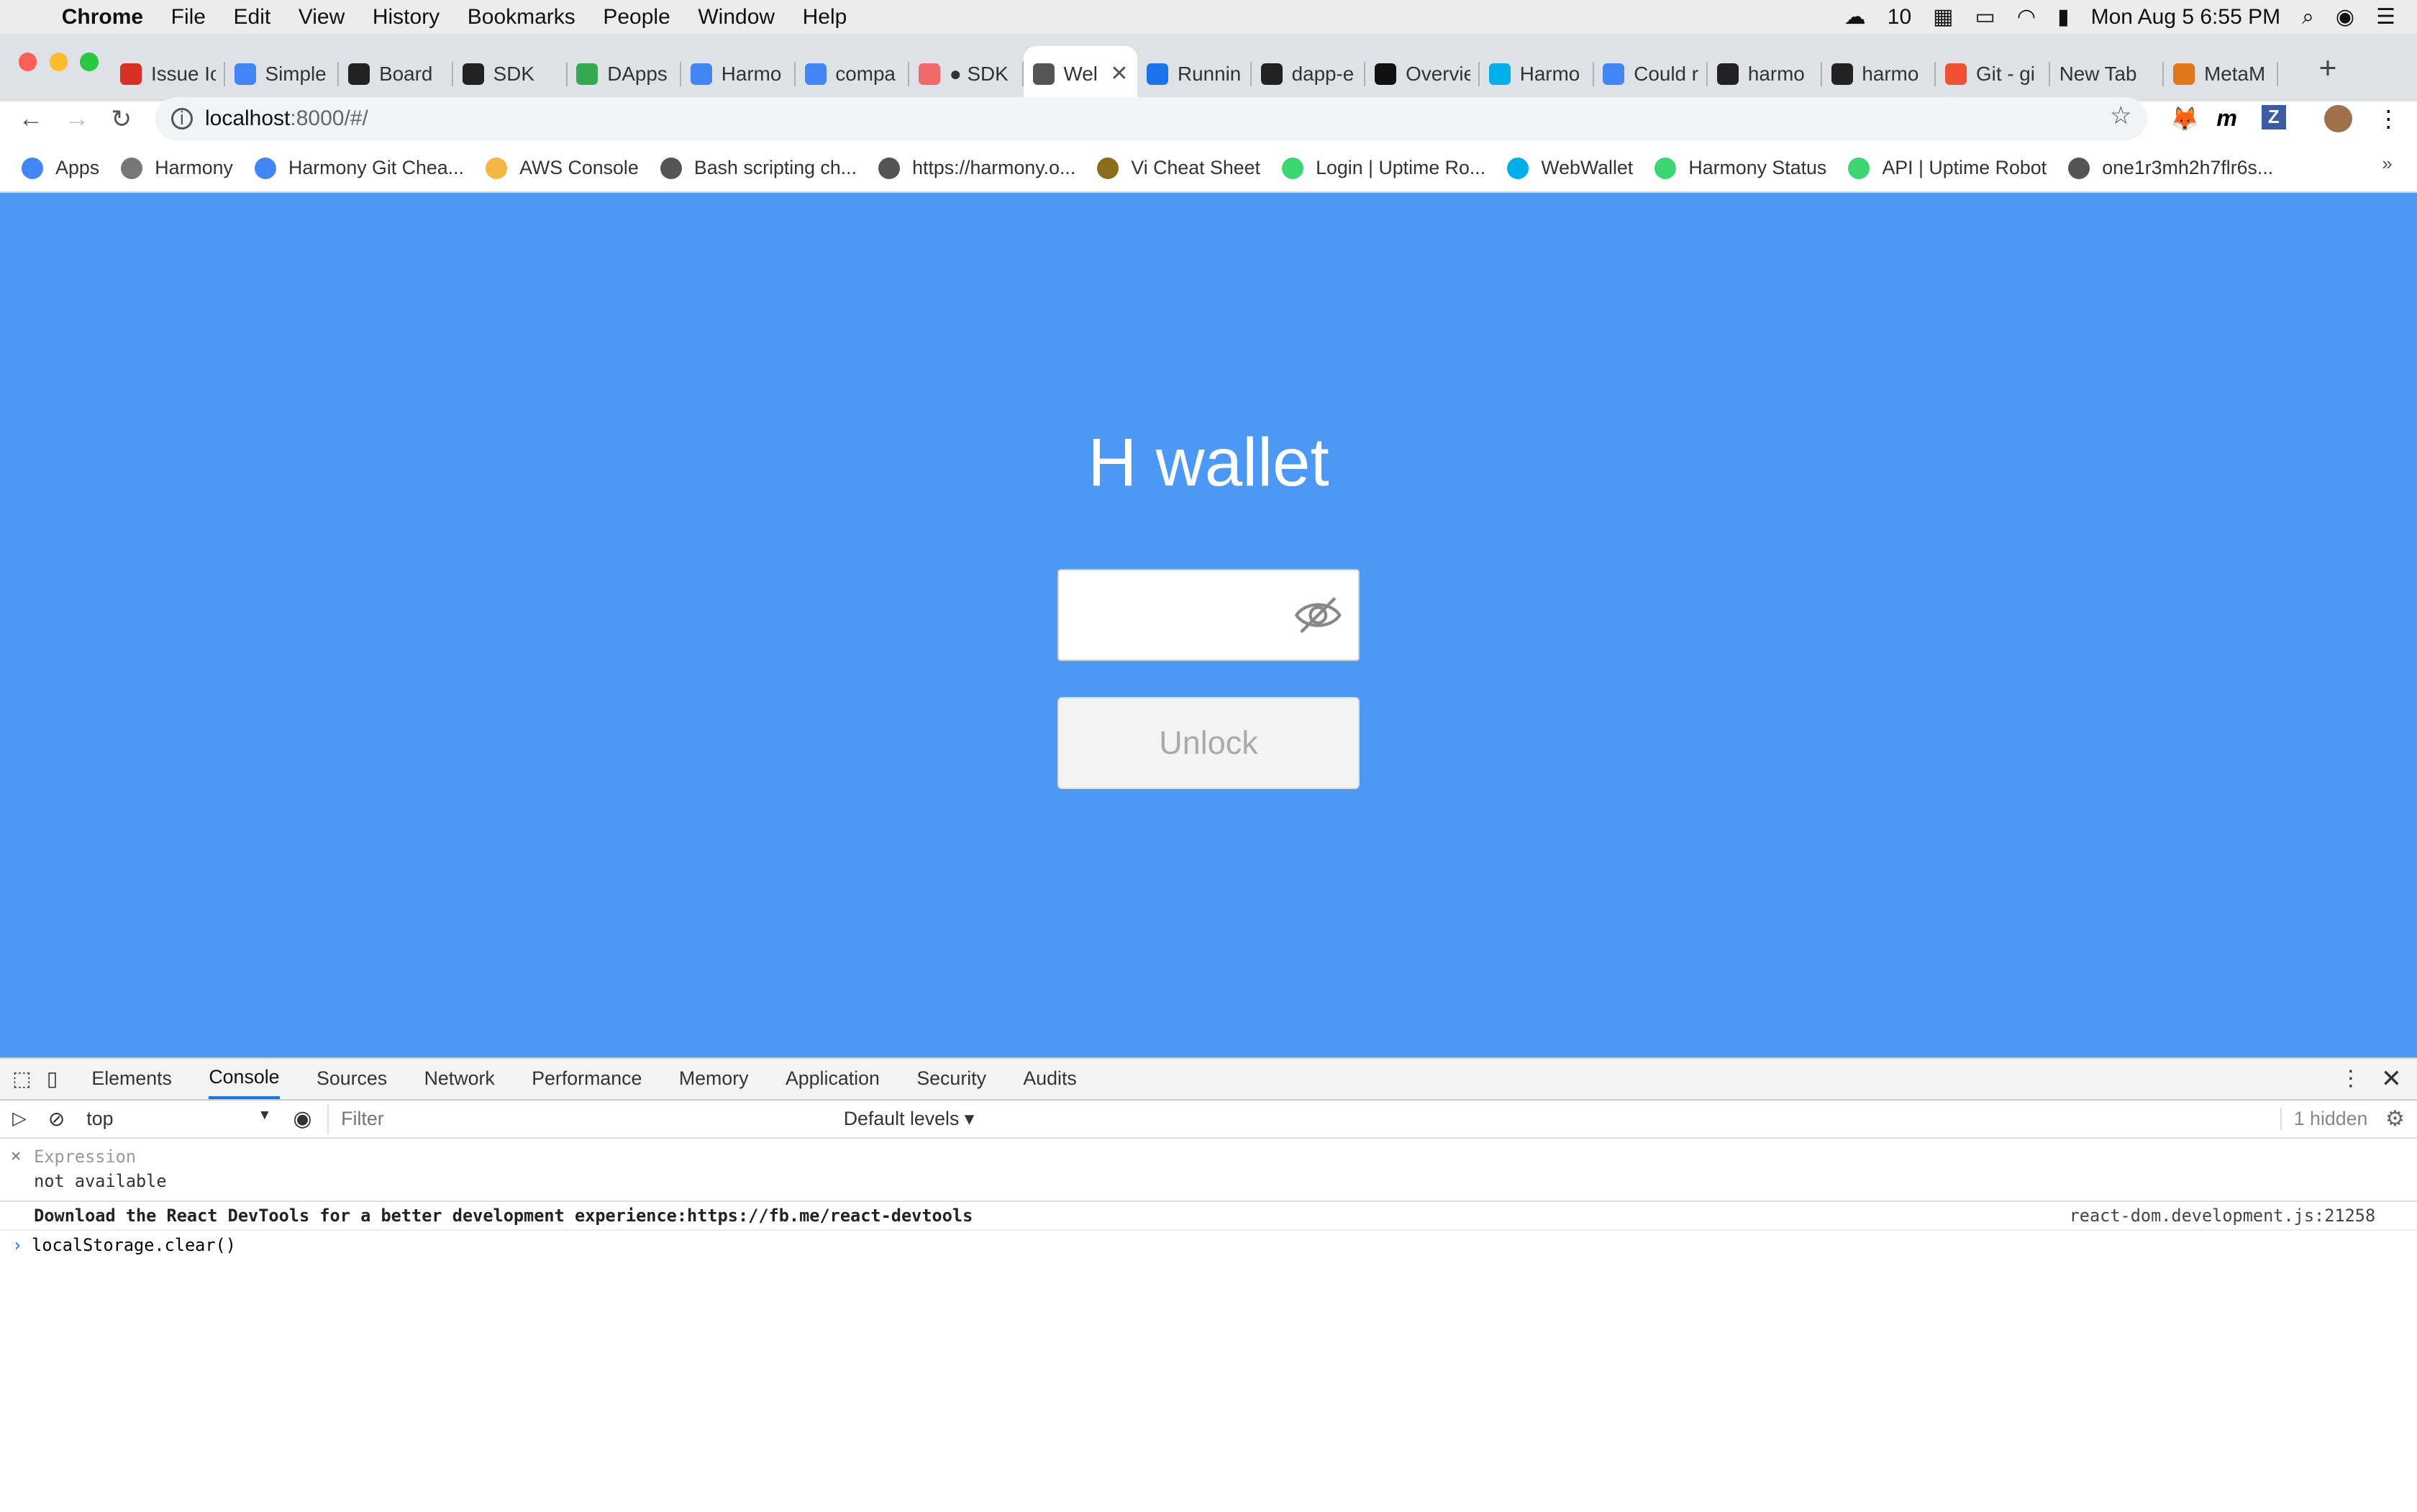  I want to click on tab-performance: Performance, so click(587, 1079).